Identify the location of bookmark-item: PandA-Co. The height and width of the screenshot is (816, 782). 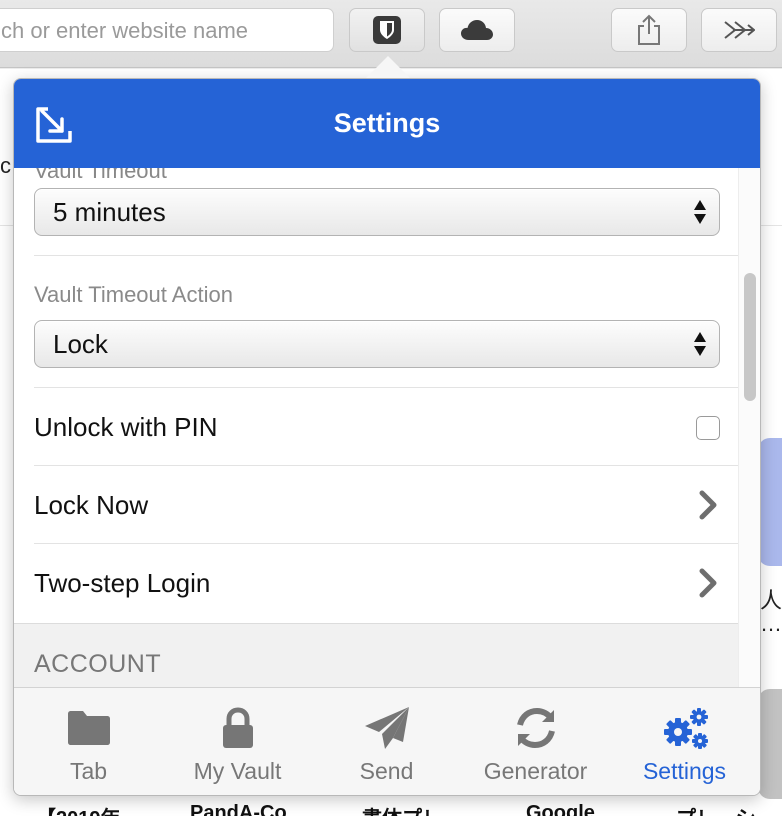
(238, 809).